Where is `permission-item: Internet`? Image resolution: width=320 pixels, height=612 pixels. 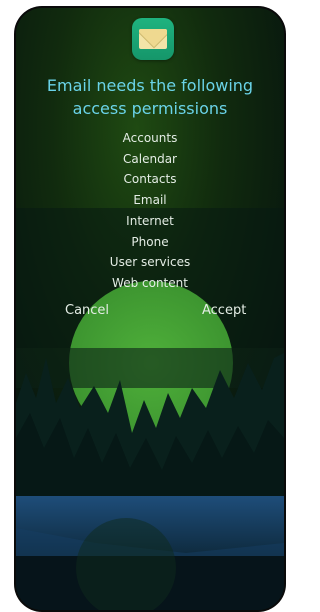
permission-item: Internet is located at coordinates (150, 220).